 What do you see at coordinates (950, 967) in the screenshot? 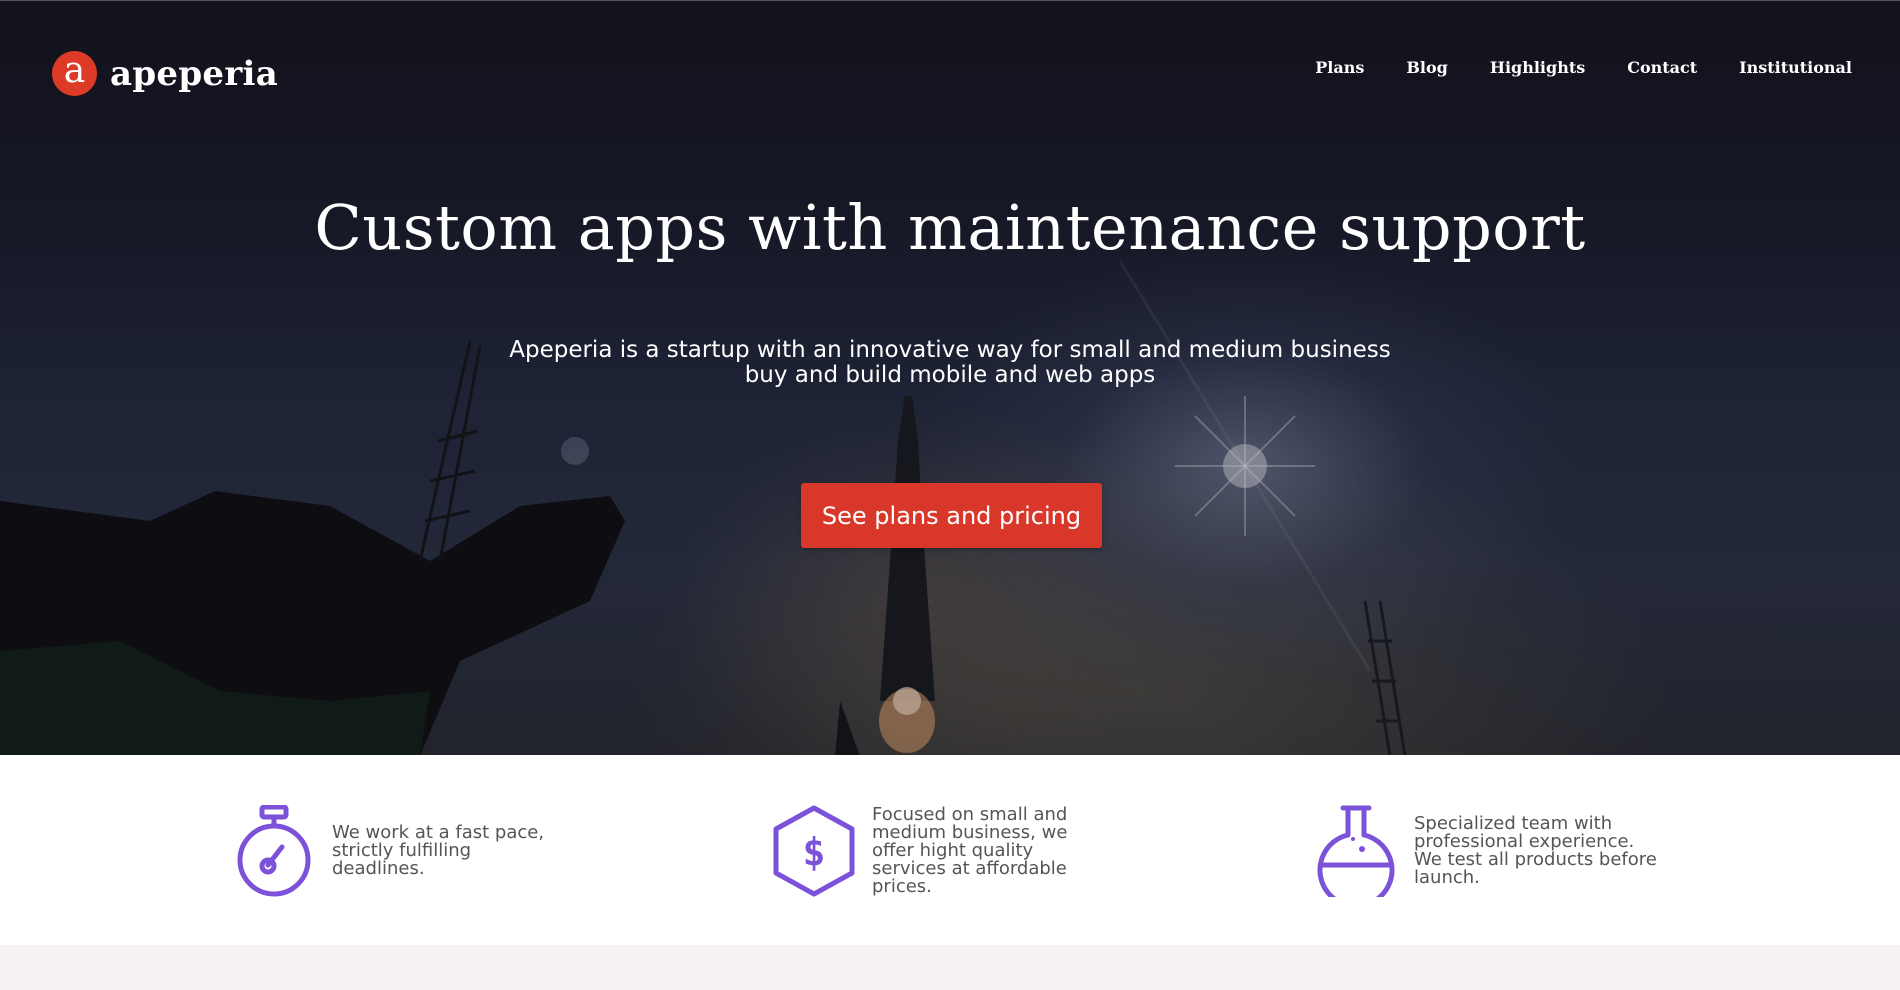
I see `next-section-strip` at bounding box center [950, 967].